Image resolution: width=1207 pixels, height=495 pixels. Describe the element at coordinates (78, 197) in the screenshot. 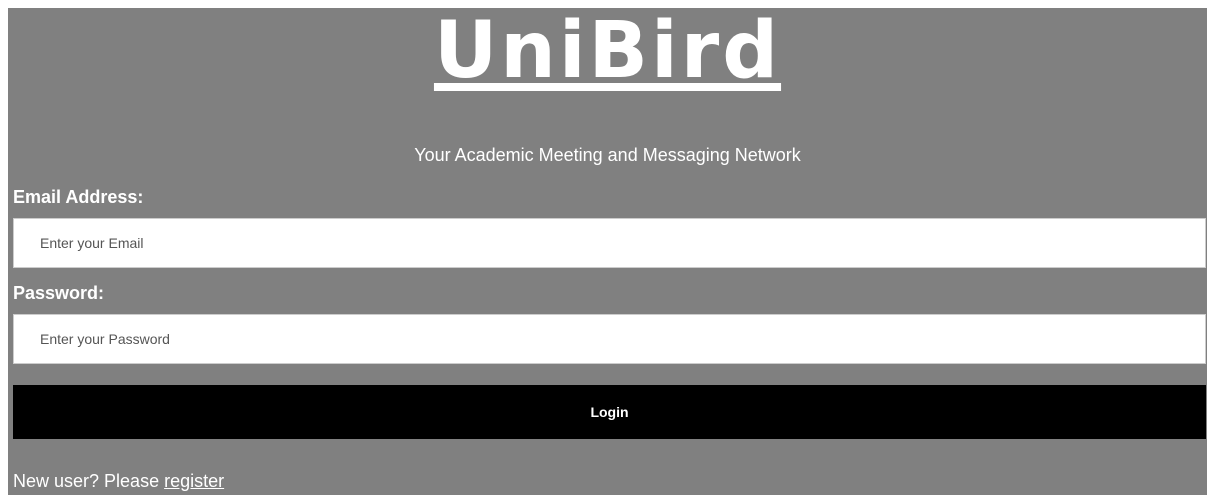

I see `email-label: Email Address:` at that location.